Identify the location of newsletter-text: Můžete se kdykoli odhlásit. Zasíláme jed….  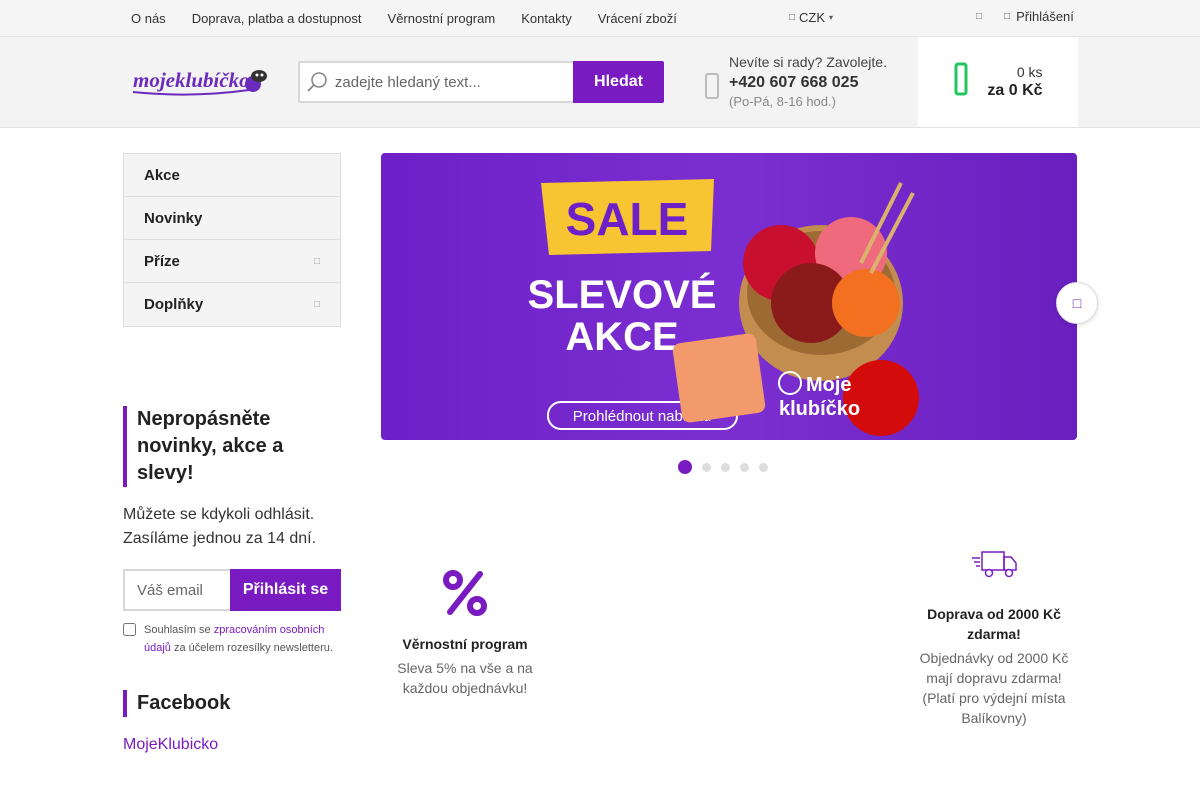
(220, 526).